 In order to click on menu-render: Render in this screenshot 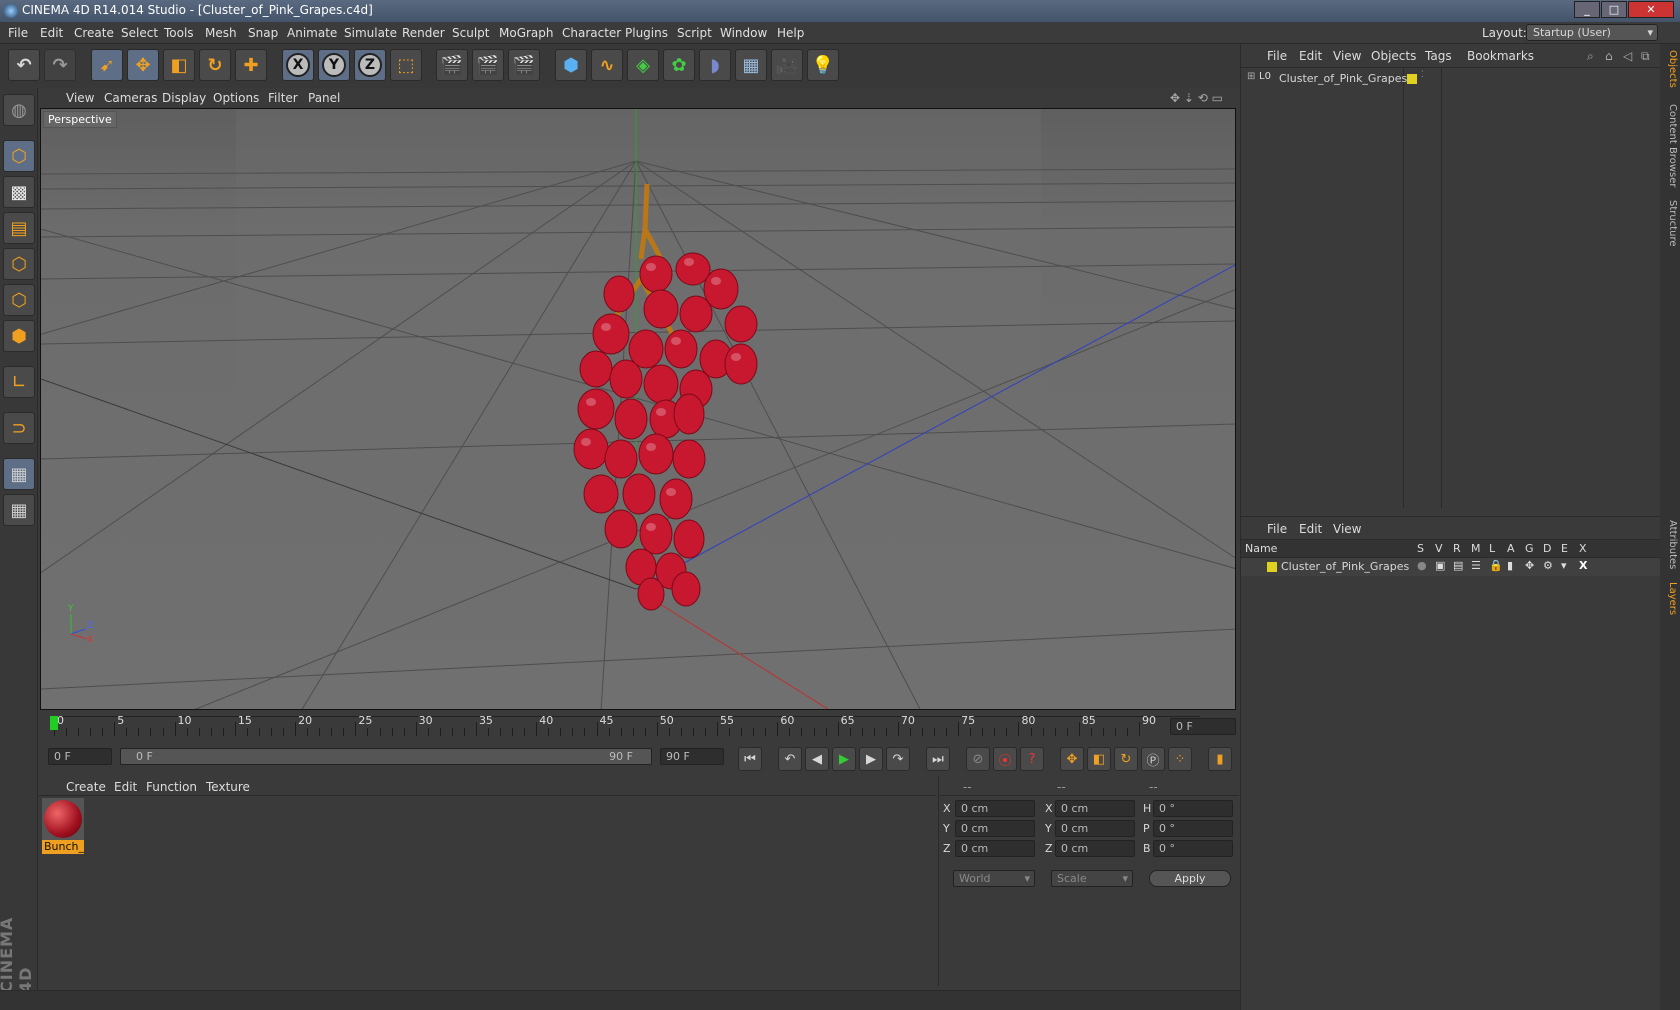, I will do `click(423, 33)`.